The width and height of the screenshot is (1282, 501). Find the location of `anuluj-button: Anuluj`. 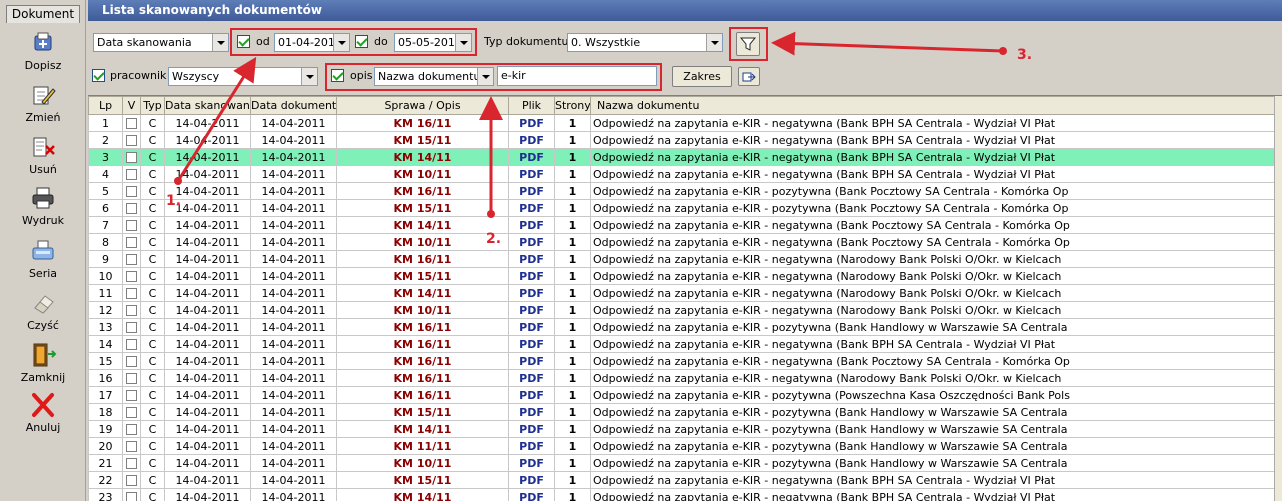

anuluj-button: Anuluj is located at coordinates (43, 417).